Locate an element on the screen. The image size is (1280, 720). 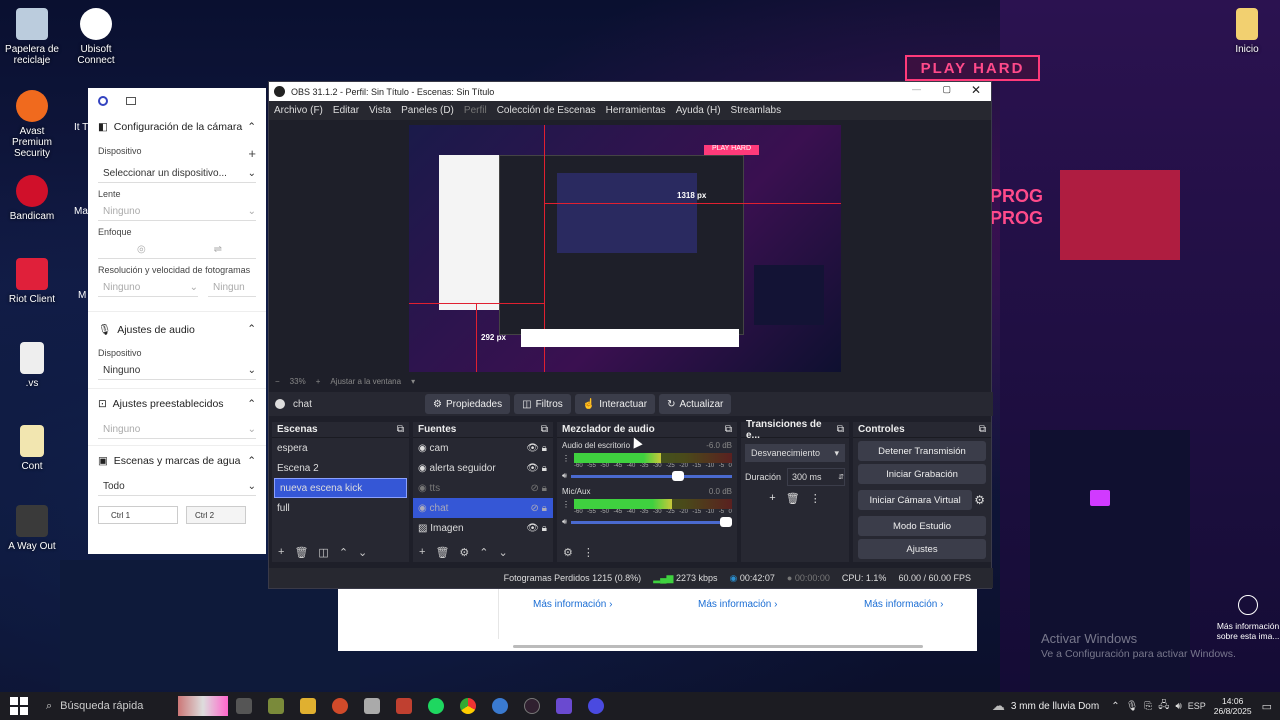
transition-select: Desvanecimiento ▾ is located at coordinates (795, 453).